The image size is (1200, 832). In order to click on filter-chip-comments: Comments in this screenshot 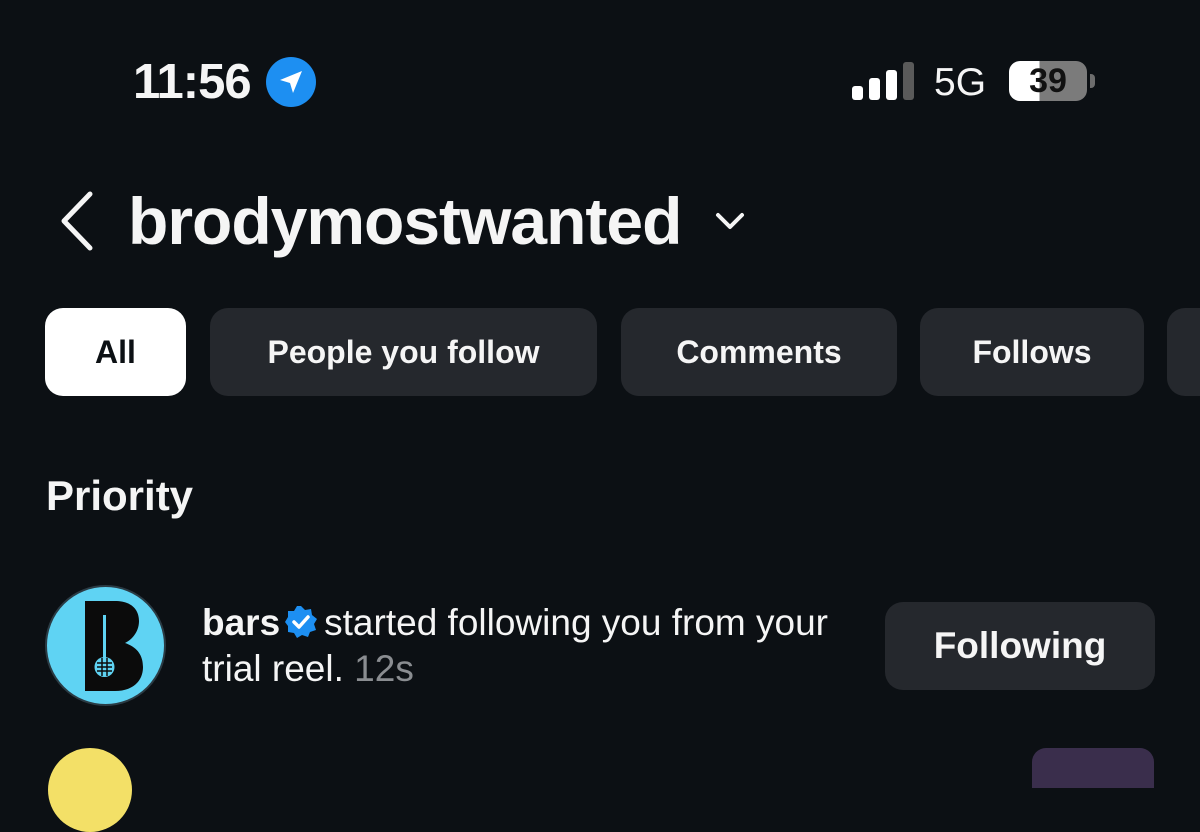, I will do `click(759, 352)`.